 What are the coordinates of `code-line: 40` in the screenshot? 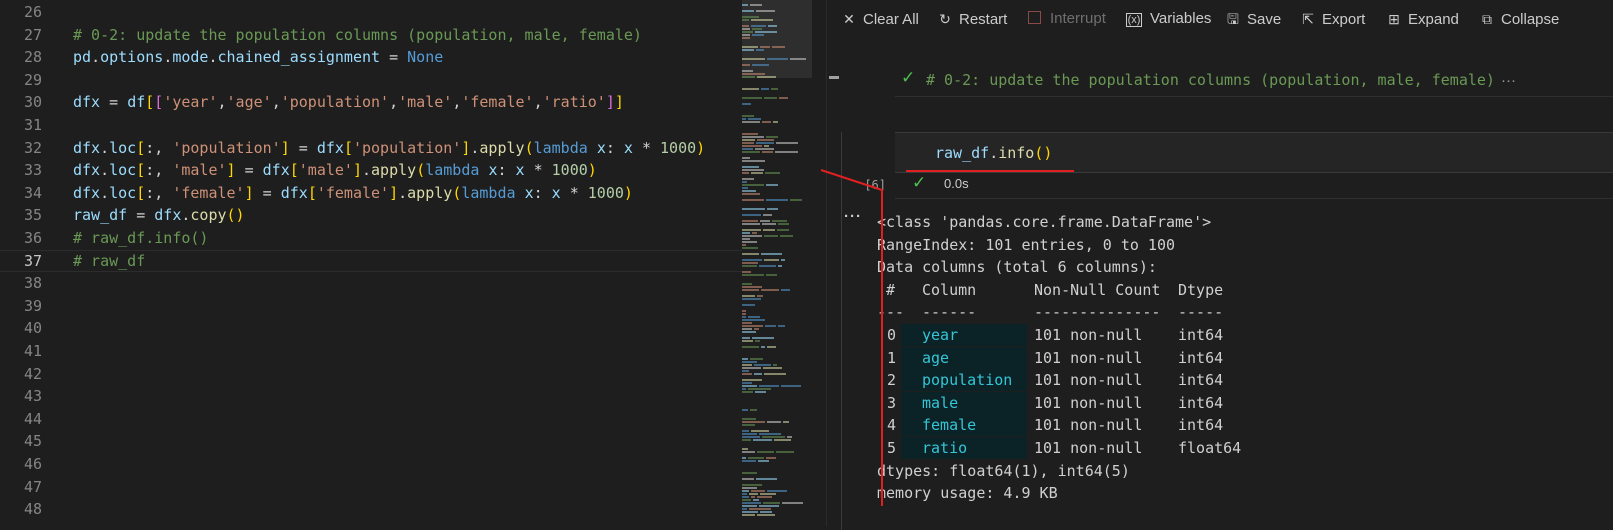 It's located at (371, 328).